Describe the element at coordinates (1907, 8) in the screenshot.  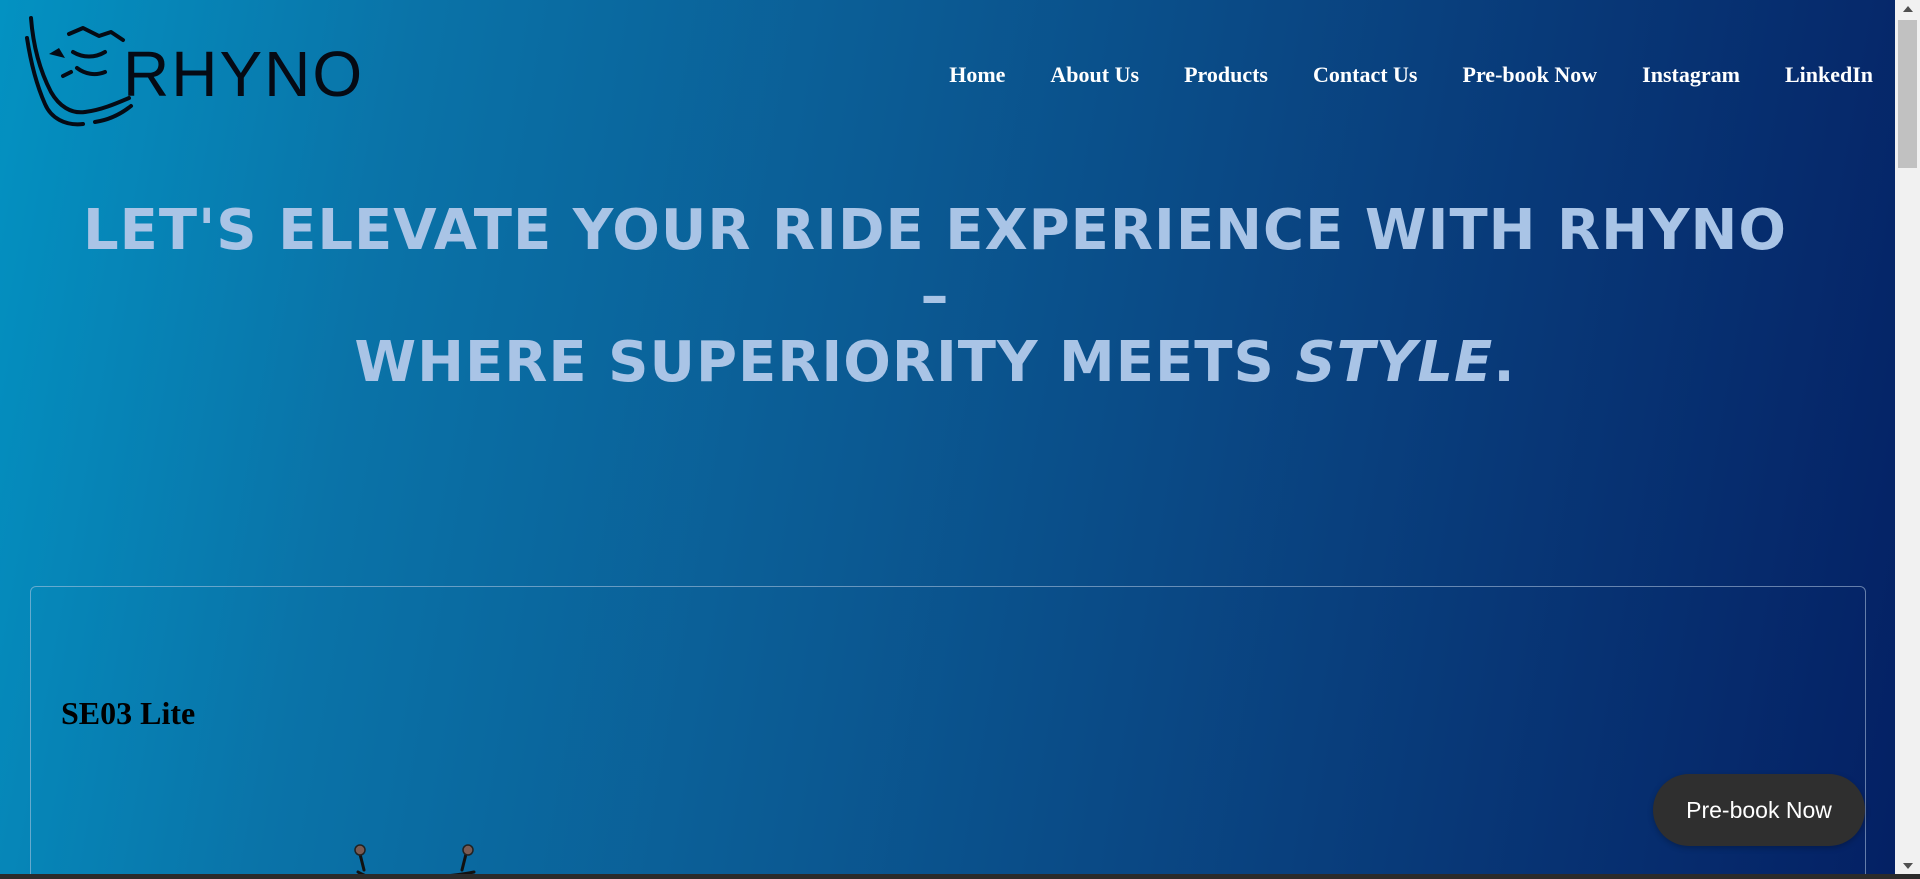
I see `scroll-up-arrow-icon` at that location.